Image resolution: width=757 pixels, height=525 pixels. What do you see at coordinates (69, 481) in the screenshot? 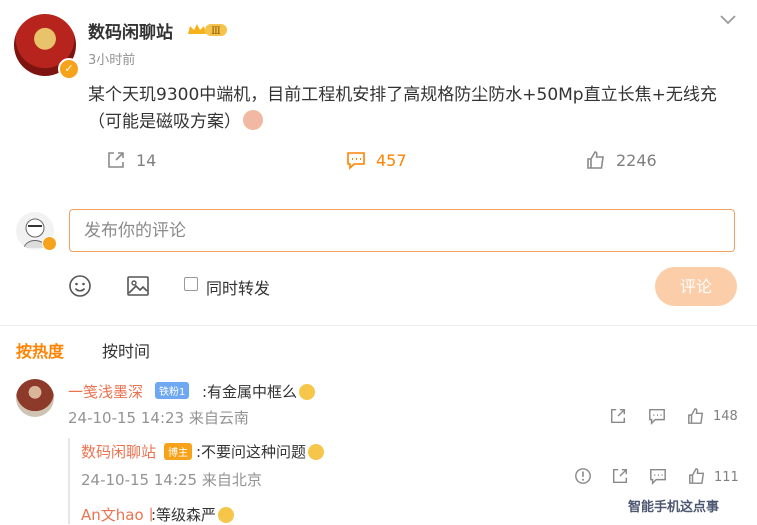
I see `reply-thread-bar` at bounding box center [69, 481].